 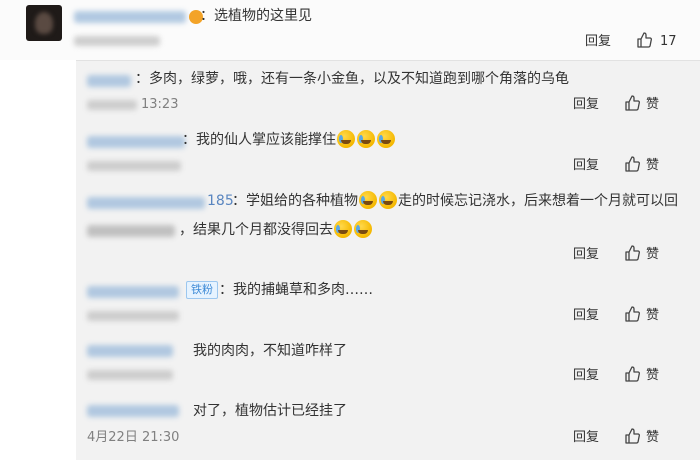 What do you see at coordinates (668, 41) in the screenshot?
I see `like-count: 17` at bounding box center [668, 41].